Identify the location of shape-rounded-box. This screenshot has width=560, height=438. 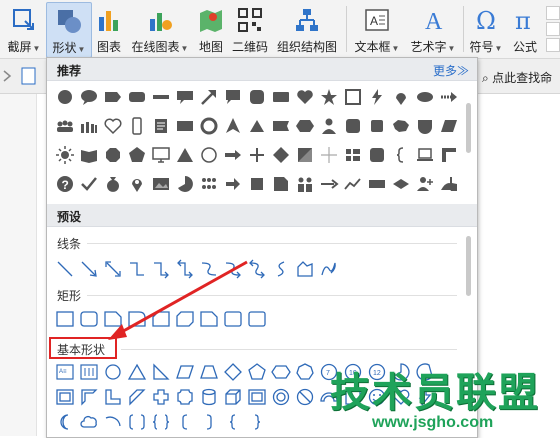
(377, 155).